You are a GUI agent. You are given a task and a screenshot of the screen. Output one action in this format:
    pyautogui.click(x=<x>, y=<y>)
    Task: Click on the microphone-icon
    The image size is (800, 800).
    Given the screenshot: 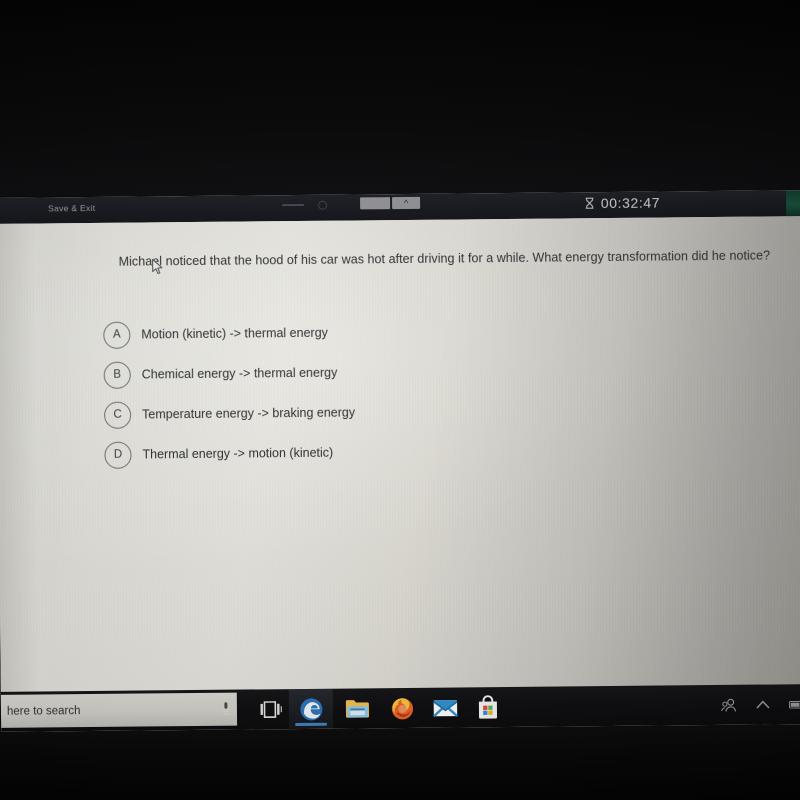 What is the action you would take?
    pyautogui.click(x=226, y=709)
    